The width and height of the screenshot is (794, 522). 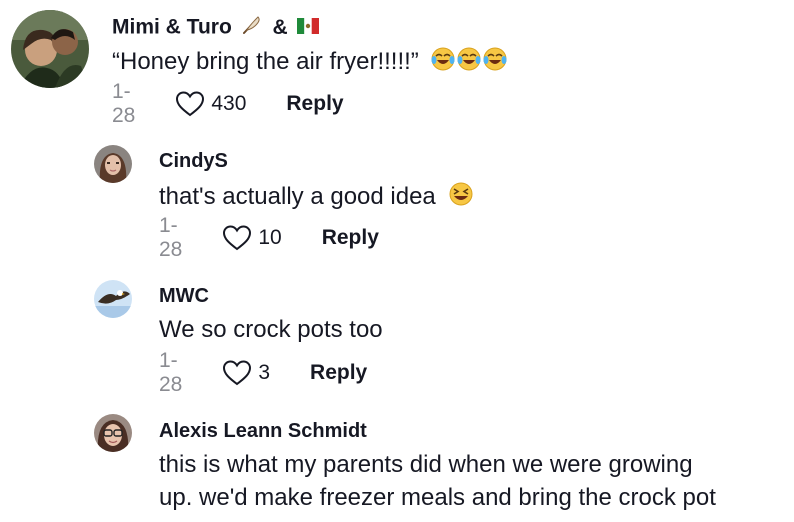 I want to click on username: MWC, so click(x=184, y=296).